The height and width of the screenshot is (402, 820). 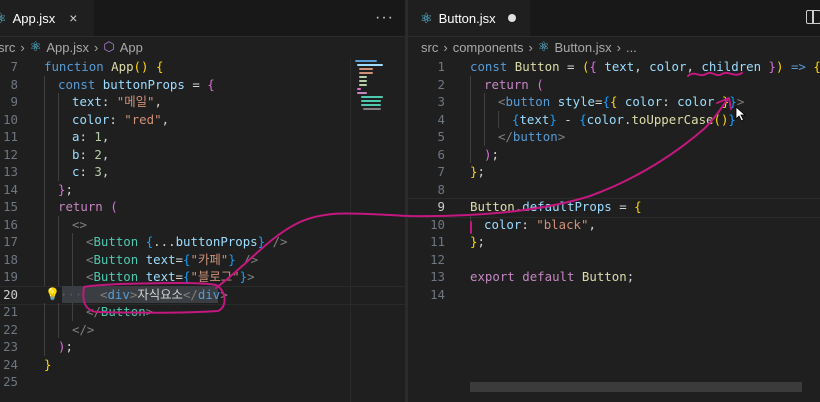 What do you see at coordinates (73, 18) in the screenshot?
I see `close-icon: ×` at bounding box center [73, 18].